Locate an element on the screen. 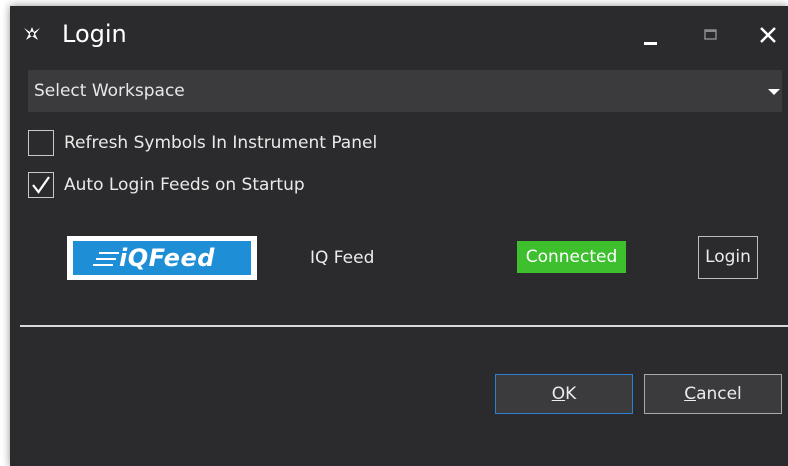  auto-login-checkbox is located at coordinates (41, 185).